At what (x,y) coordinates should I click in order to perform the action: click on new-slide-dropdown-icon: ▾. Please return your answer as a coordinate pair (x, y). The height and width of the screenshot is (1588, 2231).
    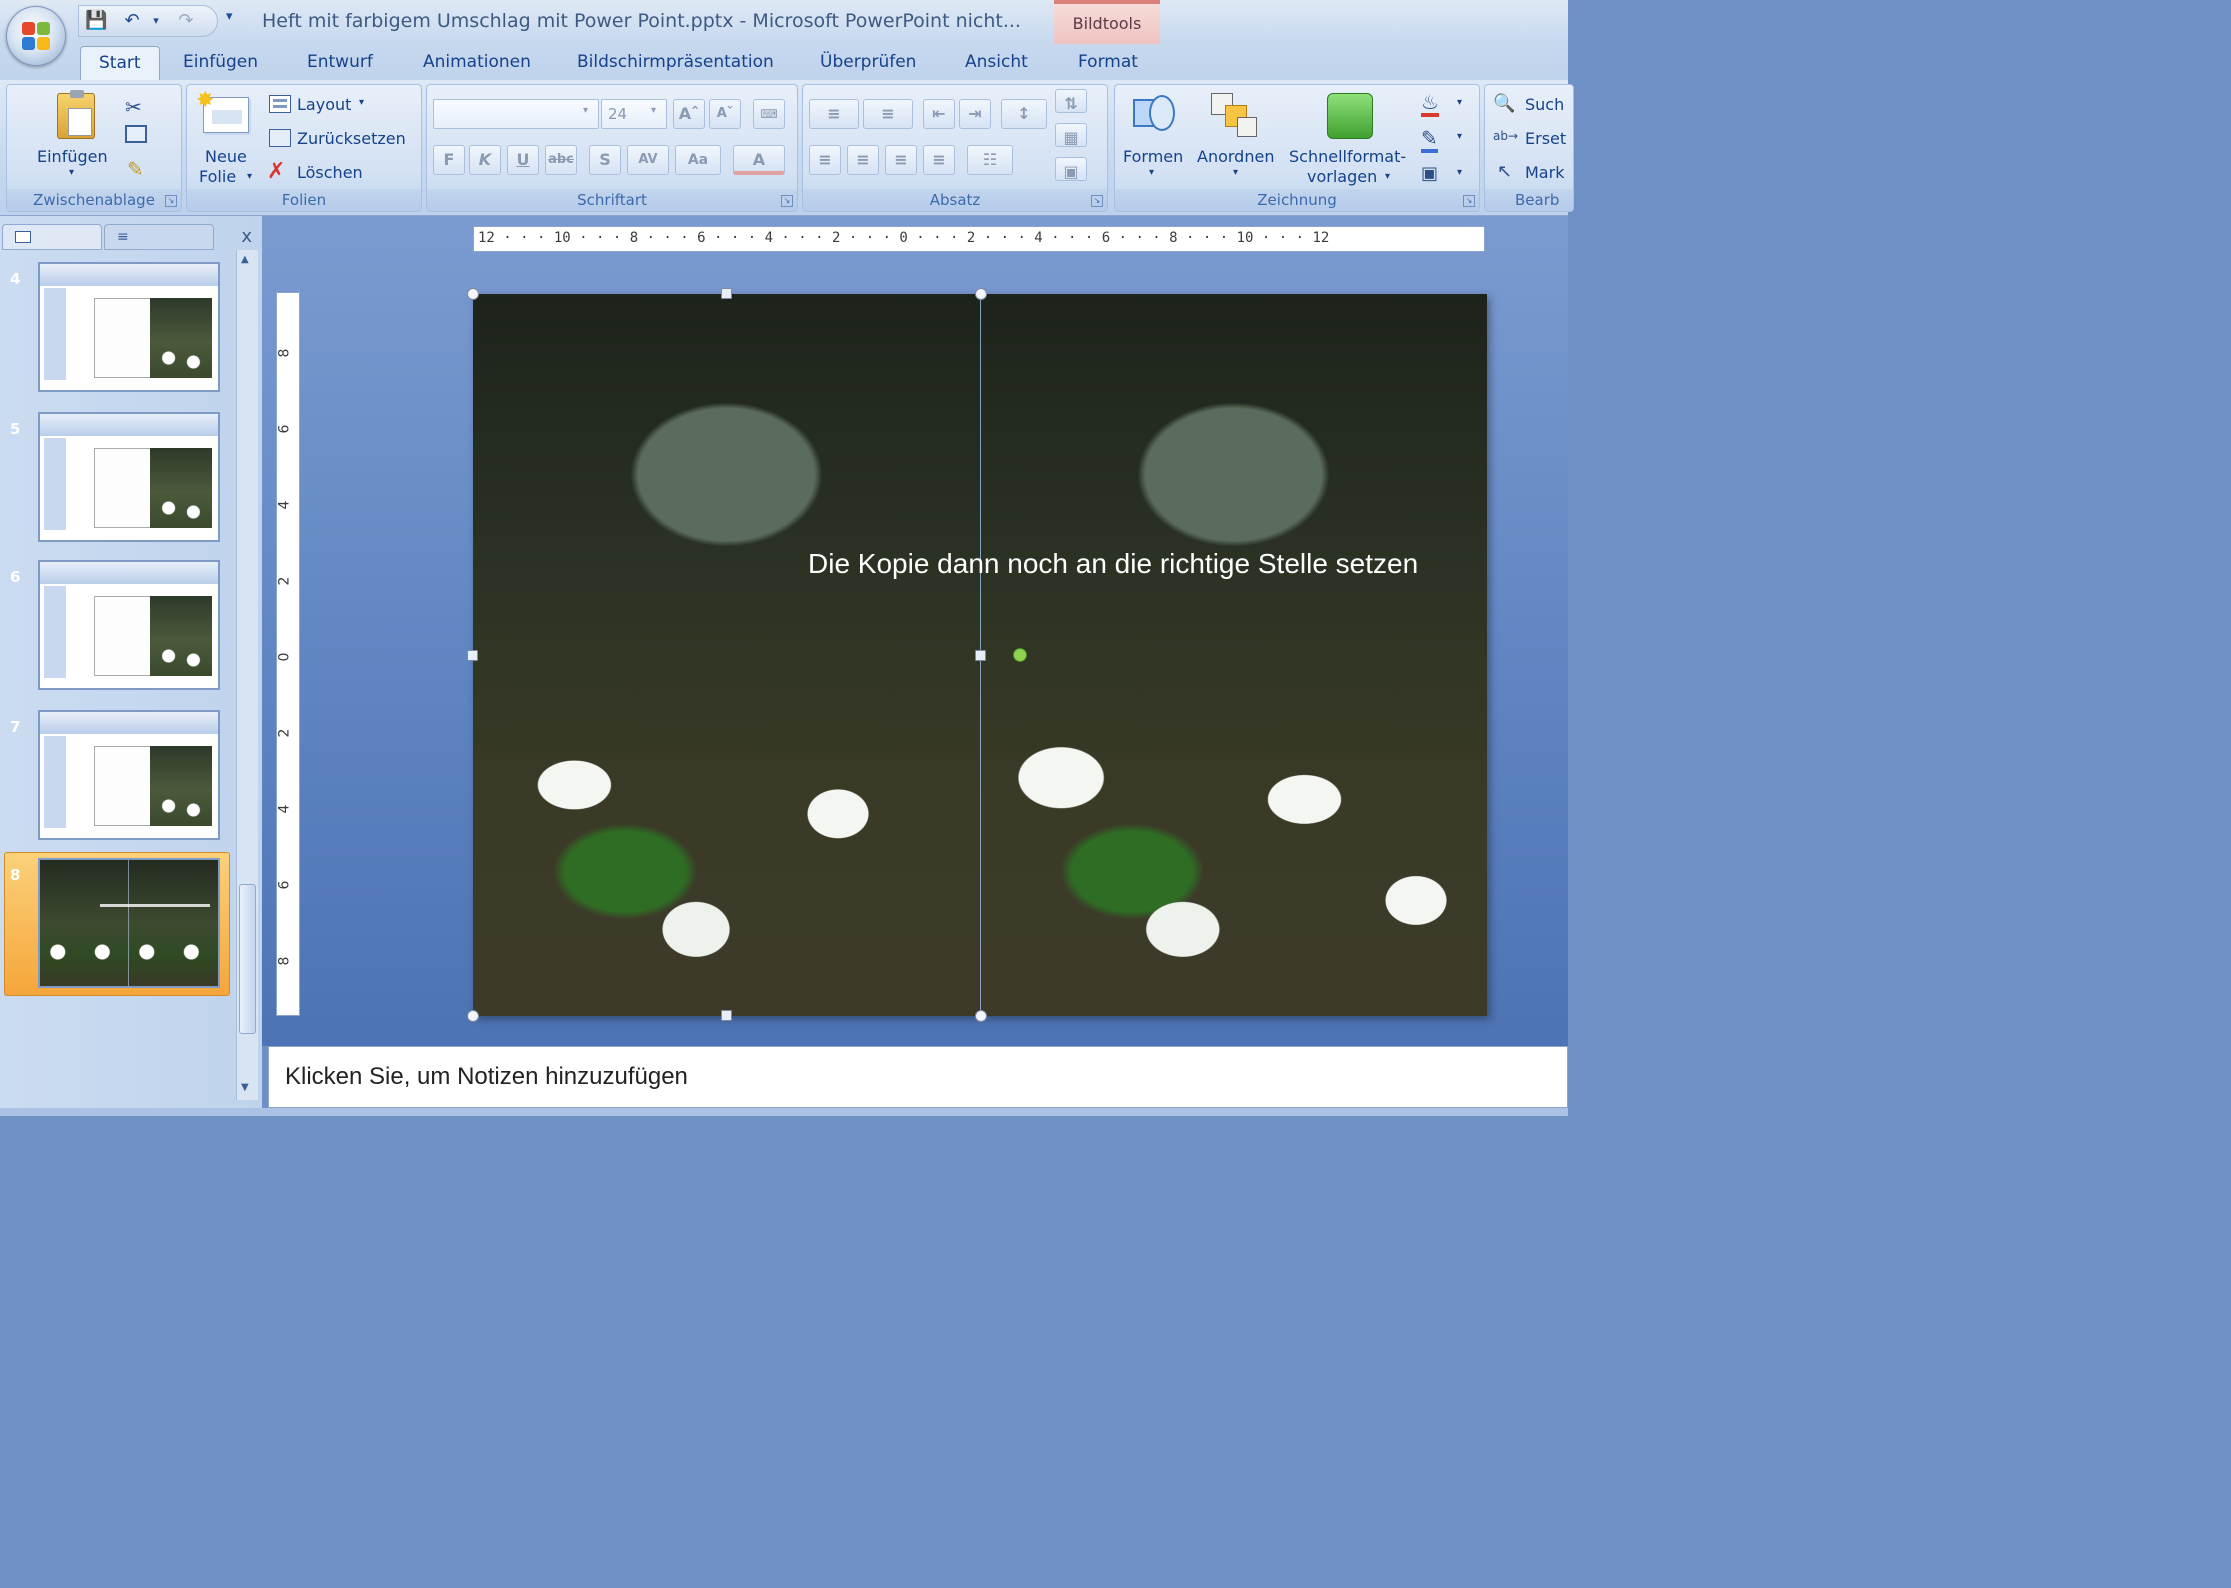
    Looking at the image, I should click on (249, 176).